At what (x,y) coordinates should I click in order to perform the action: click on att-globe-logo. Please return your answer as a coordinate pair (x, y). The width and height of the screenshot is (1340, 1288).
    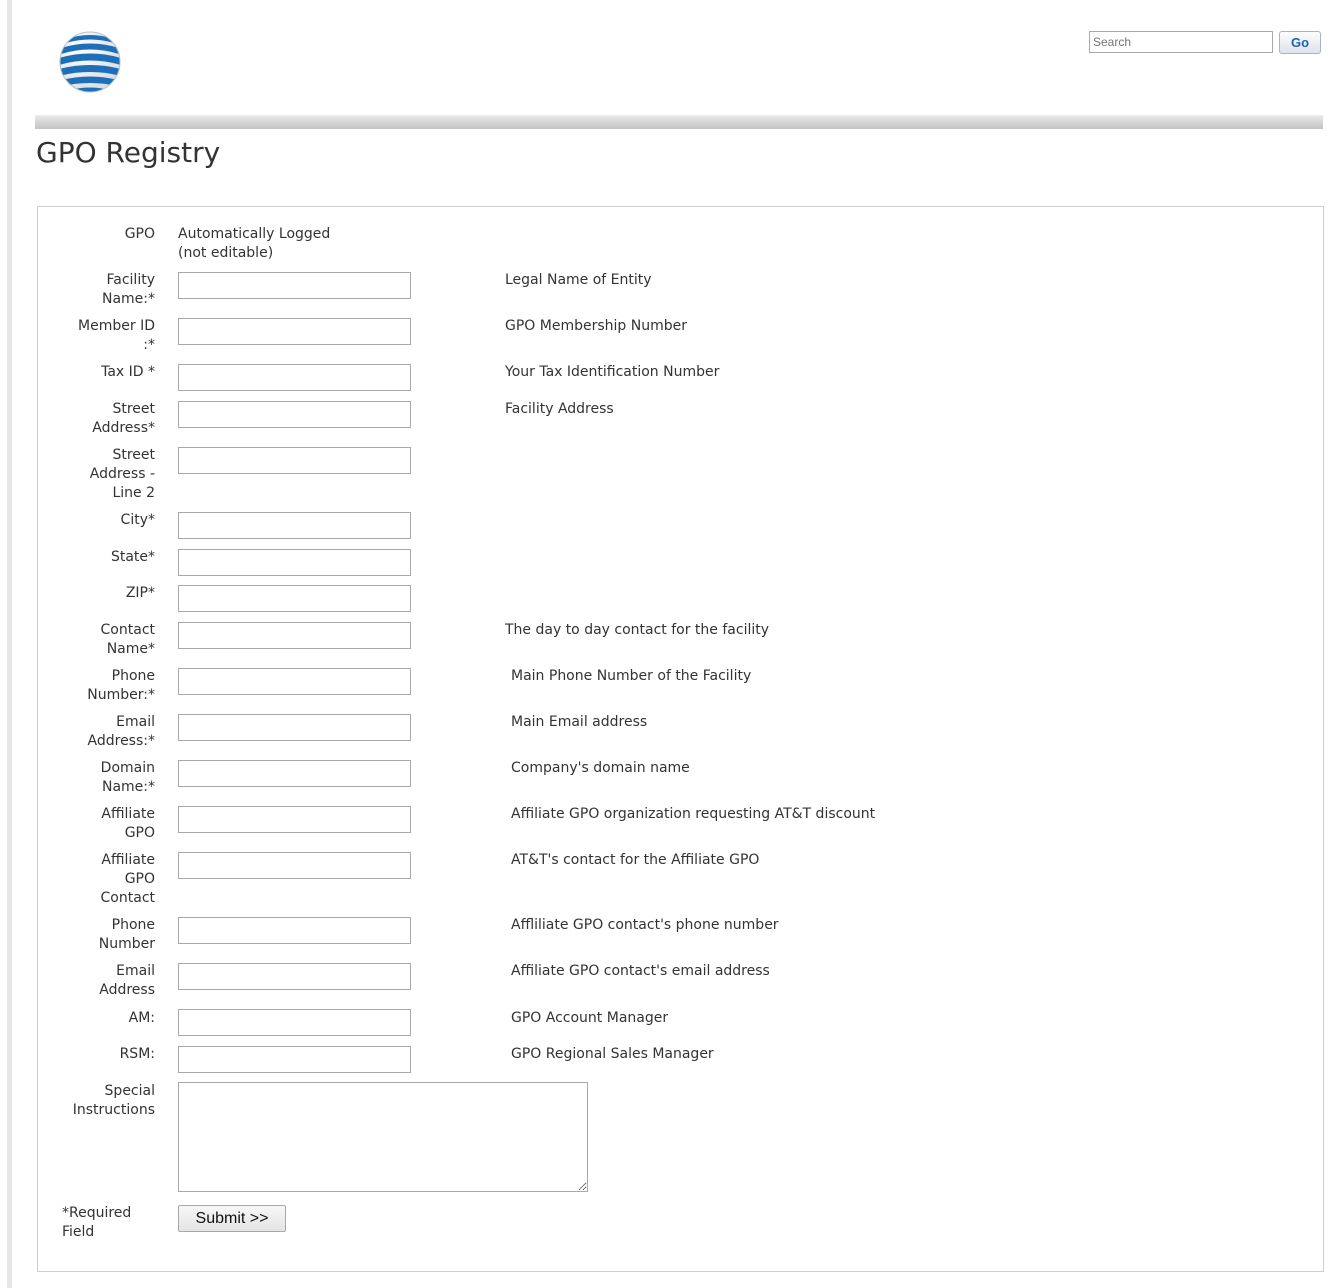
    Looking at the image, I should click on (90, 62).